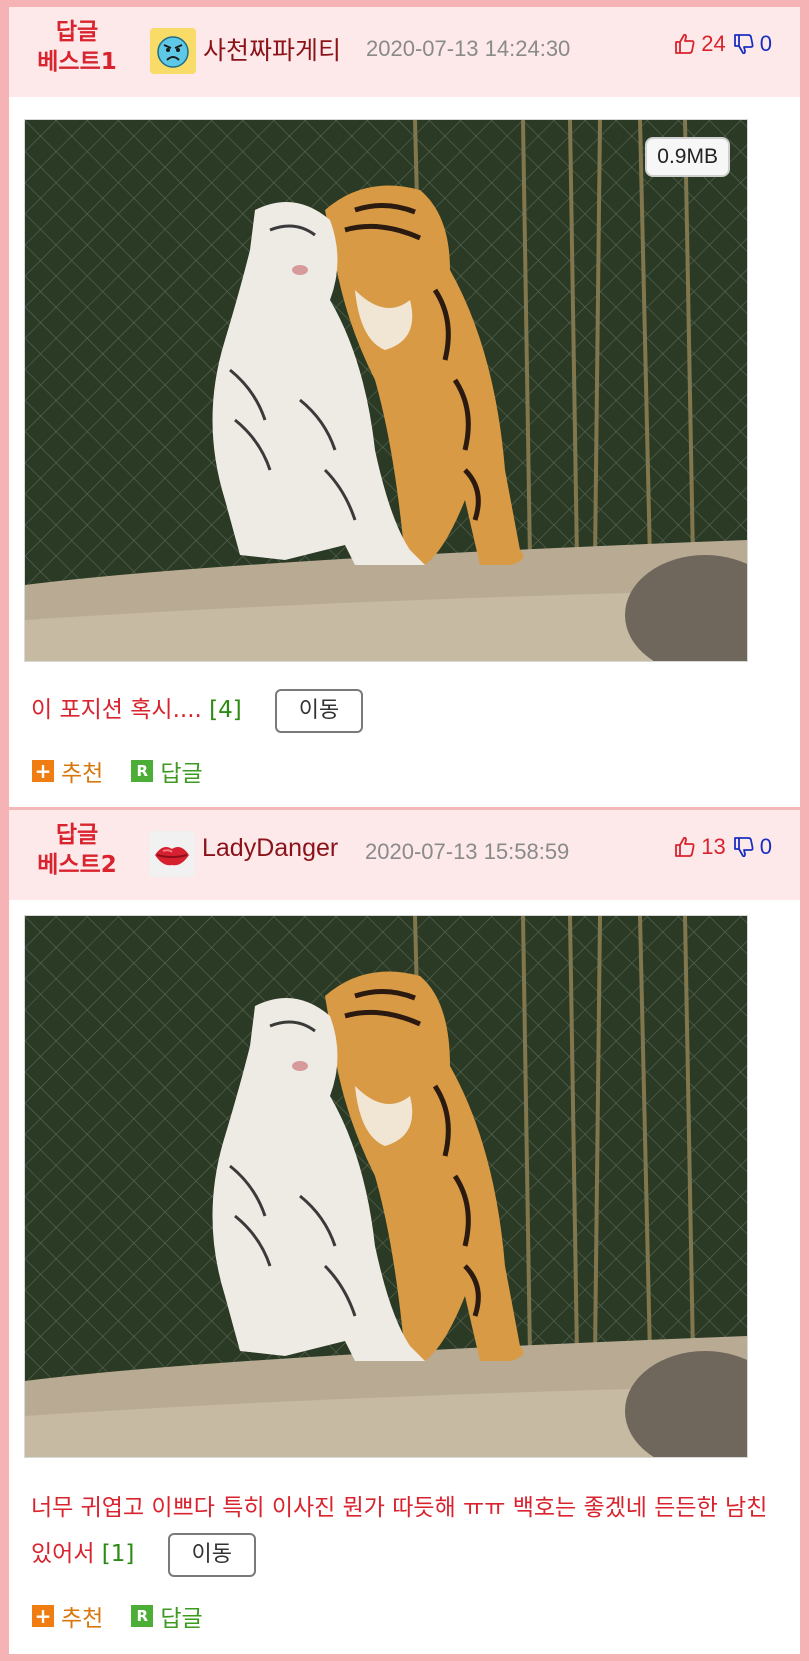  Describe the element at coordinates (408, 710) in the screenshot. I see `comment-text: 이 포지션 혹시.... [4] 이동` at that location.